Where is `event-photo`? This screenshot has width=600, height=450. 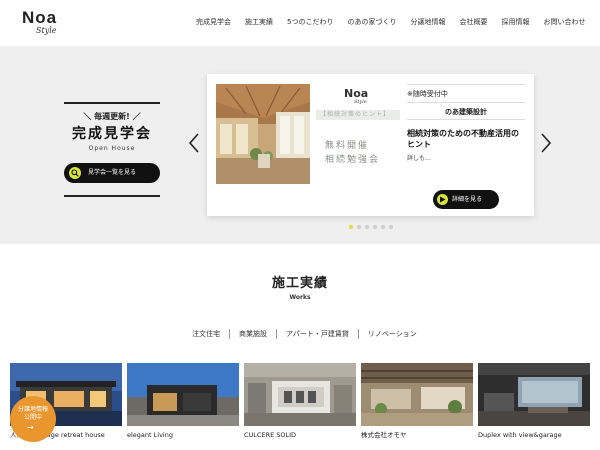
event-photo is located at coordinates (263, 134).